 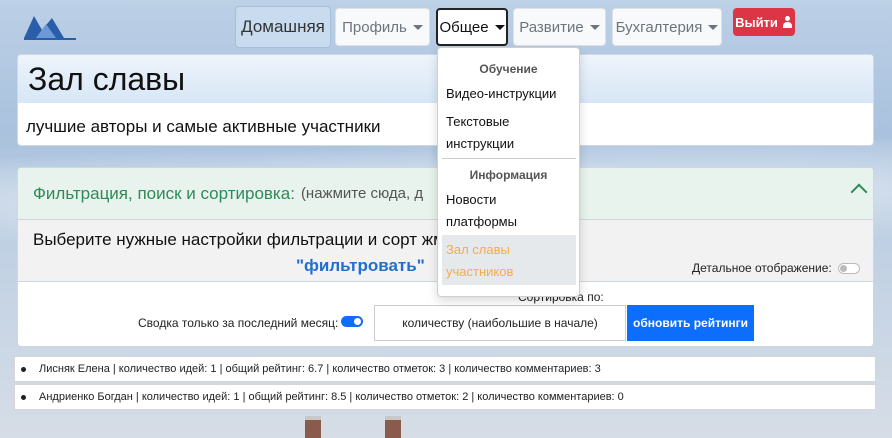 I want to click on sort-select: количеству (наибольшие в начале), so click(x=500, y=323).